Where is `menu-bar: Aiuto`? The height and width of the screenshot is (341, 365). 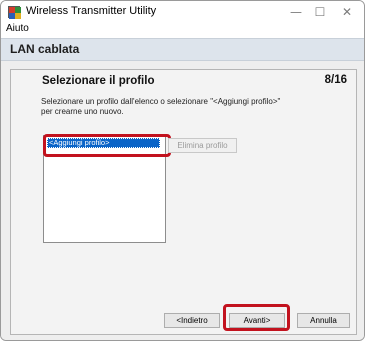
menu-bar: Aiuto is located at coordinates (182, 30).